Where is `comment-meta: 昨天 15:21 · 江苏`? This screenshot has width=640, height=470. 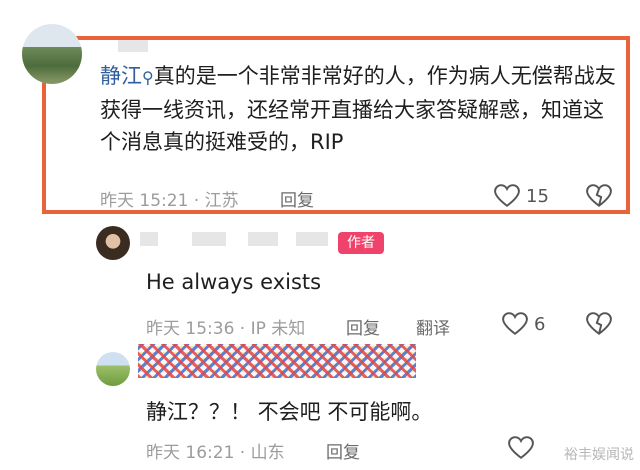
comment-meta: 昨天 15:21 · 江苏 is located at coordinates (169, 201).